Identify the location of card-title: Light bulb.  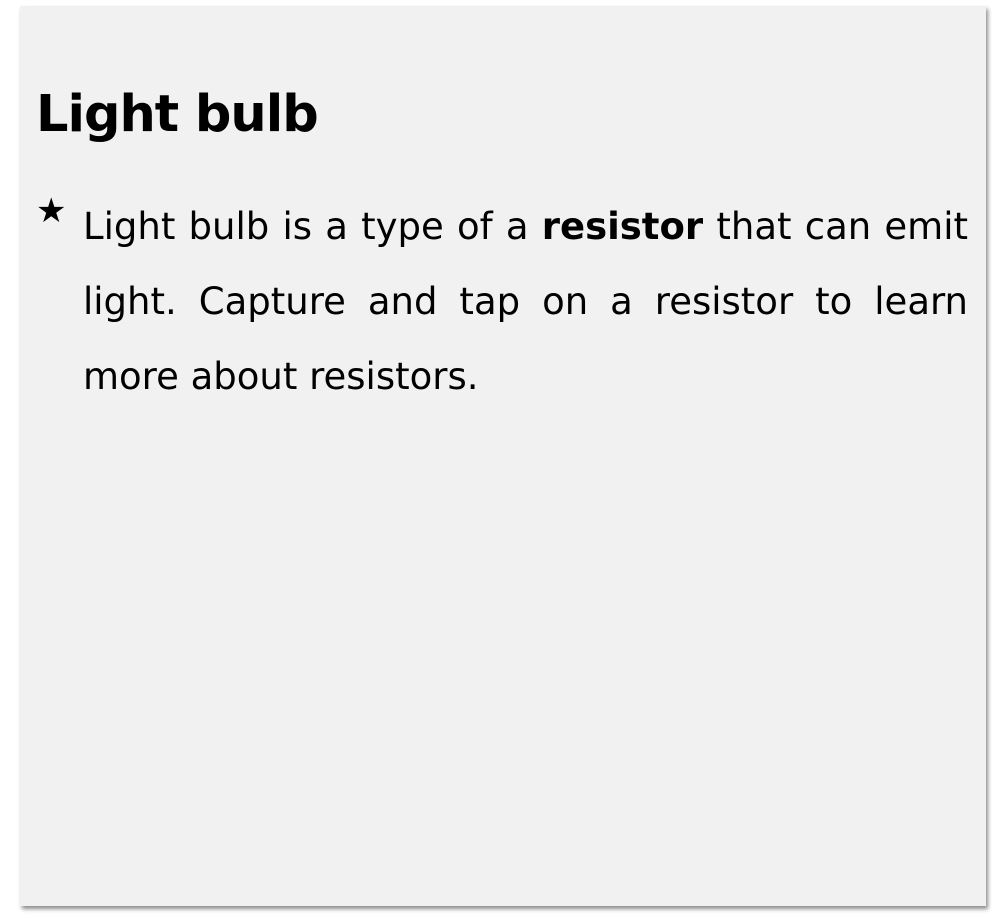
(177, 114).